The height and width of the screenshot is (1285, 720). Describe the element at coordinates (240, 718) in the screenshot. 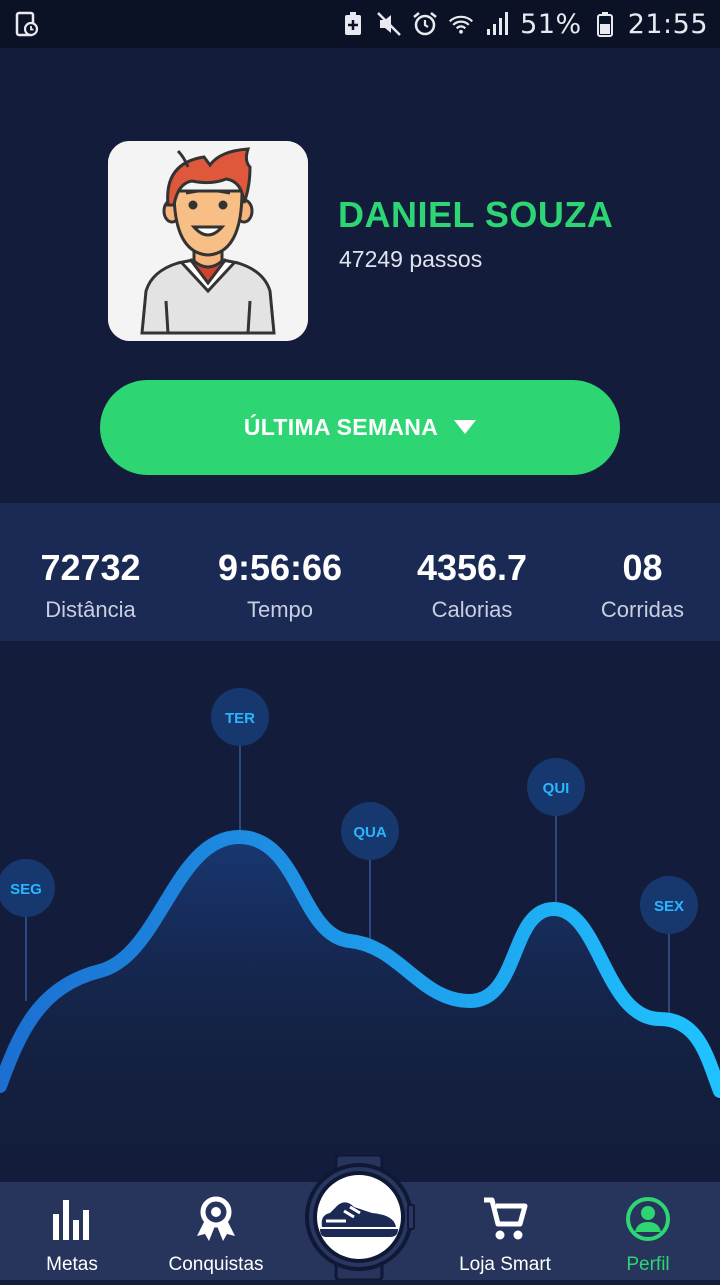

I see `day-label: TER` at that location.